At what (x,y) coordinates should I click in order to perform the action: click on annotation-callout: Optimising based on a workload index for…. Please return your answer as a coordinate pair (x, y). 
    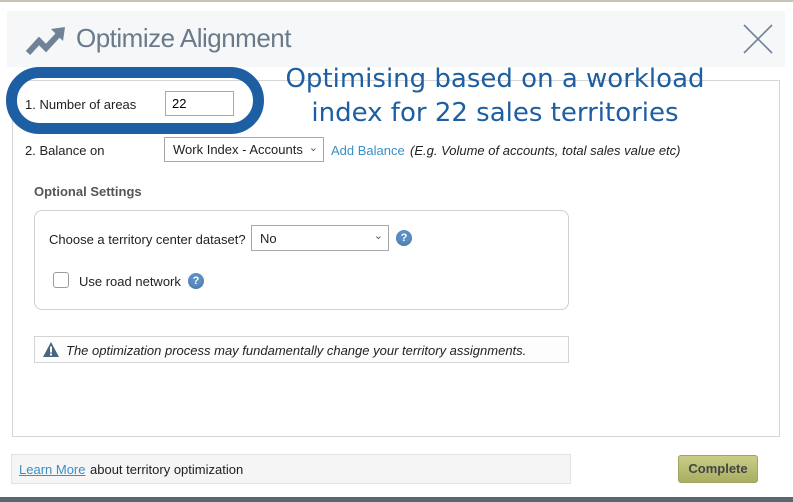
    Looking at the image, I should click on (495, 96).